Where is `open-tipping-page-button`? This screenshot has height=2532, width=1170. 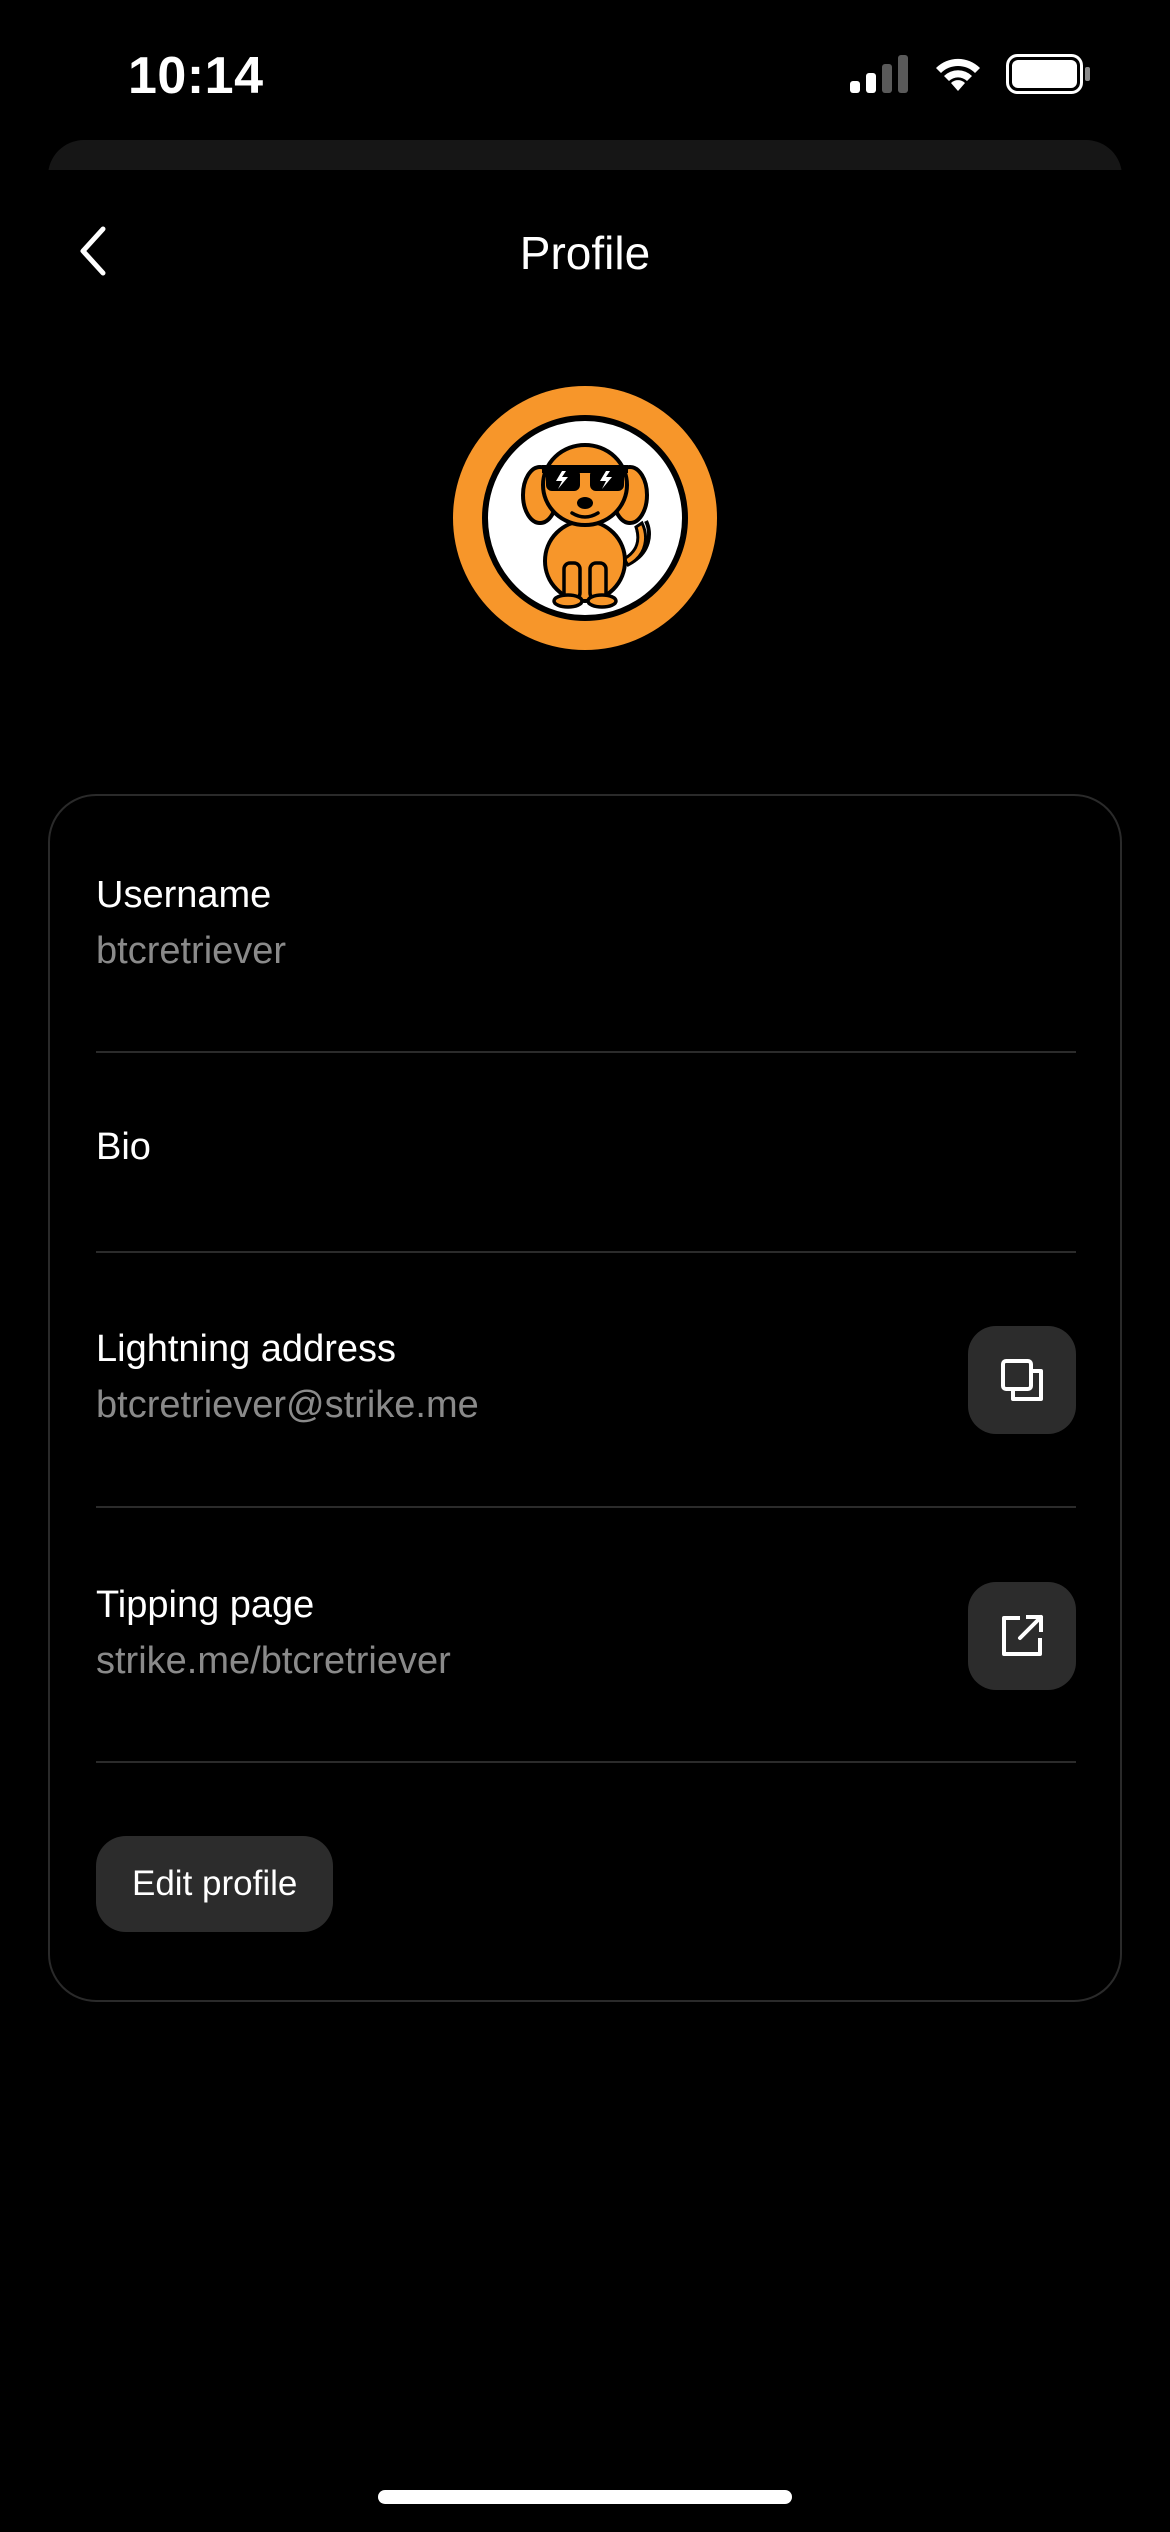
open-tipping-page-button is located at coordinates (1022, 1636).